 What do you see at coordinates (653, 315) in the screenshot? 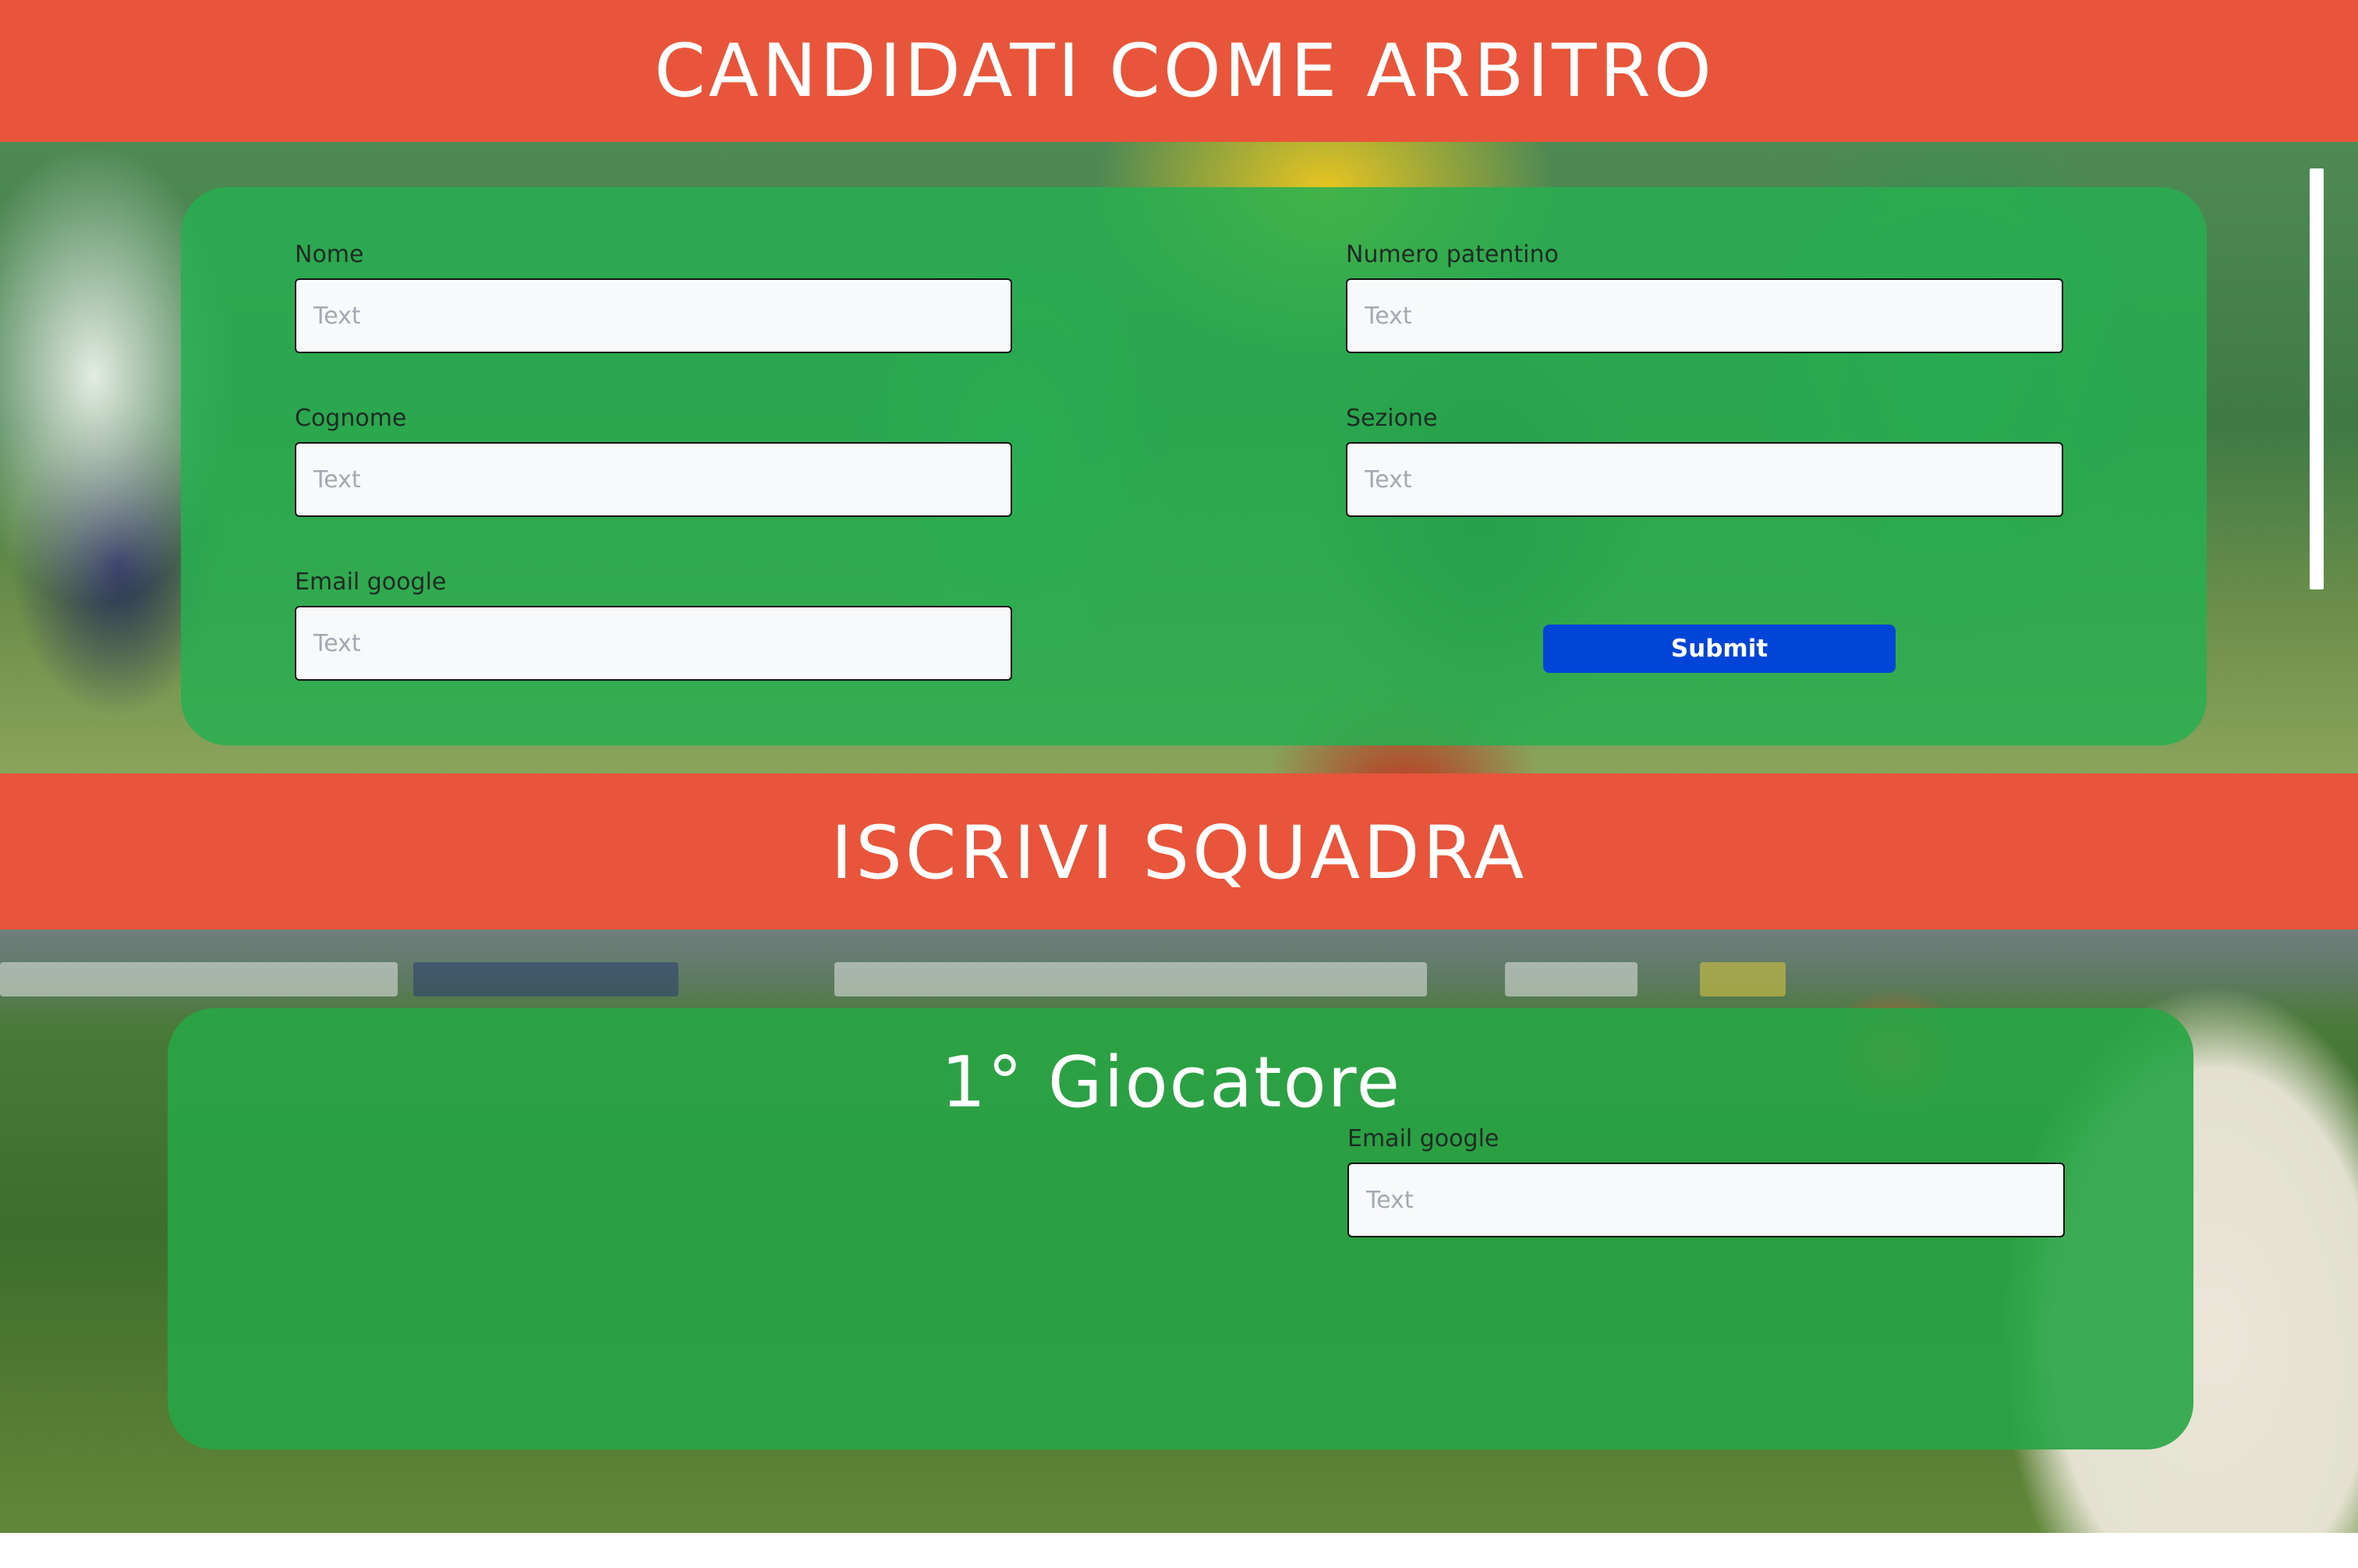
I see `nome-input` at bounding box center [653, 315].